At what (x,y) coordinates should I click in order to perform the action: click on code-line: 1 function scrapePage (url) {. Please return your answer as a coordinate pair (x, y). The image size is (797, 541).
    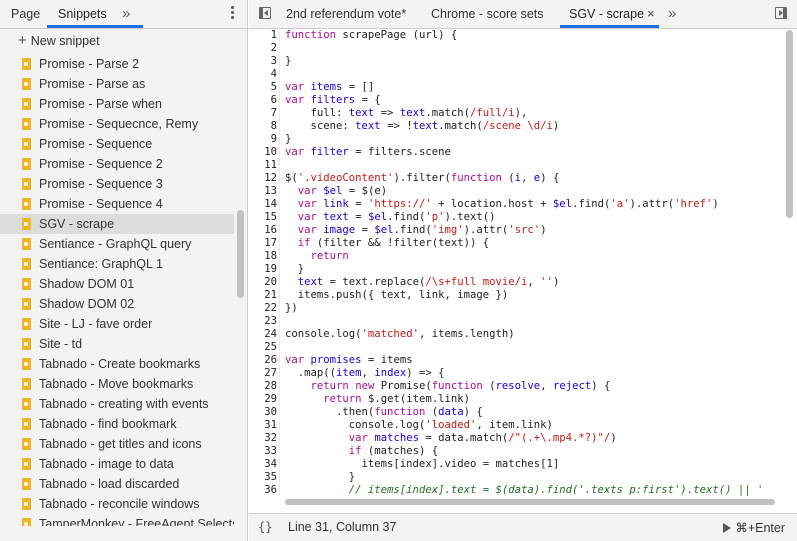
    Looking at the image, I should click on (523, 35).